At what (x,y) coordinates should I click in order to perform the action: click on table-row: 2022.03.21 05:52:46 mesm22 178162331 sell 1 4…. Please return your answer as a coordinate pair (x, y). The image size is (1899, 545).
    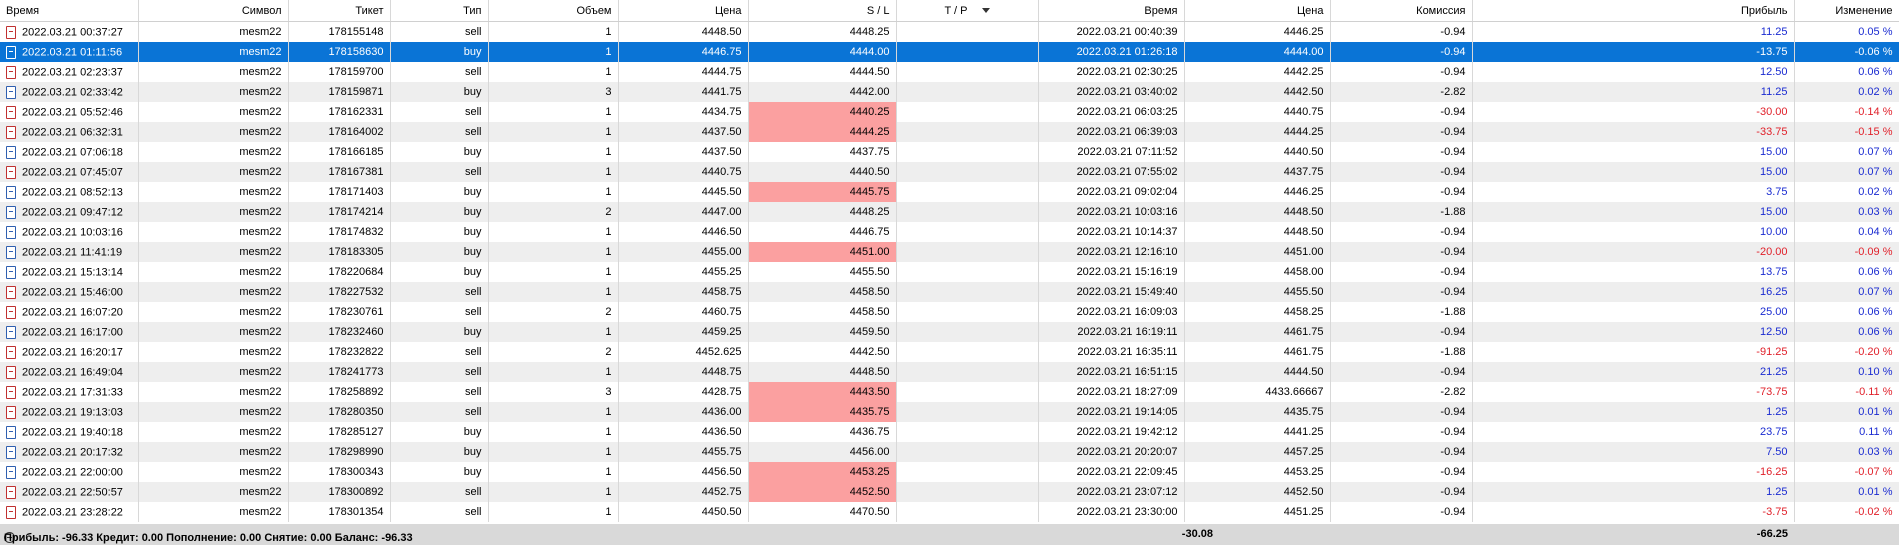
    Looking at the image, I should click on (949, 112).